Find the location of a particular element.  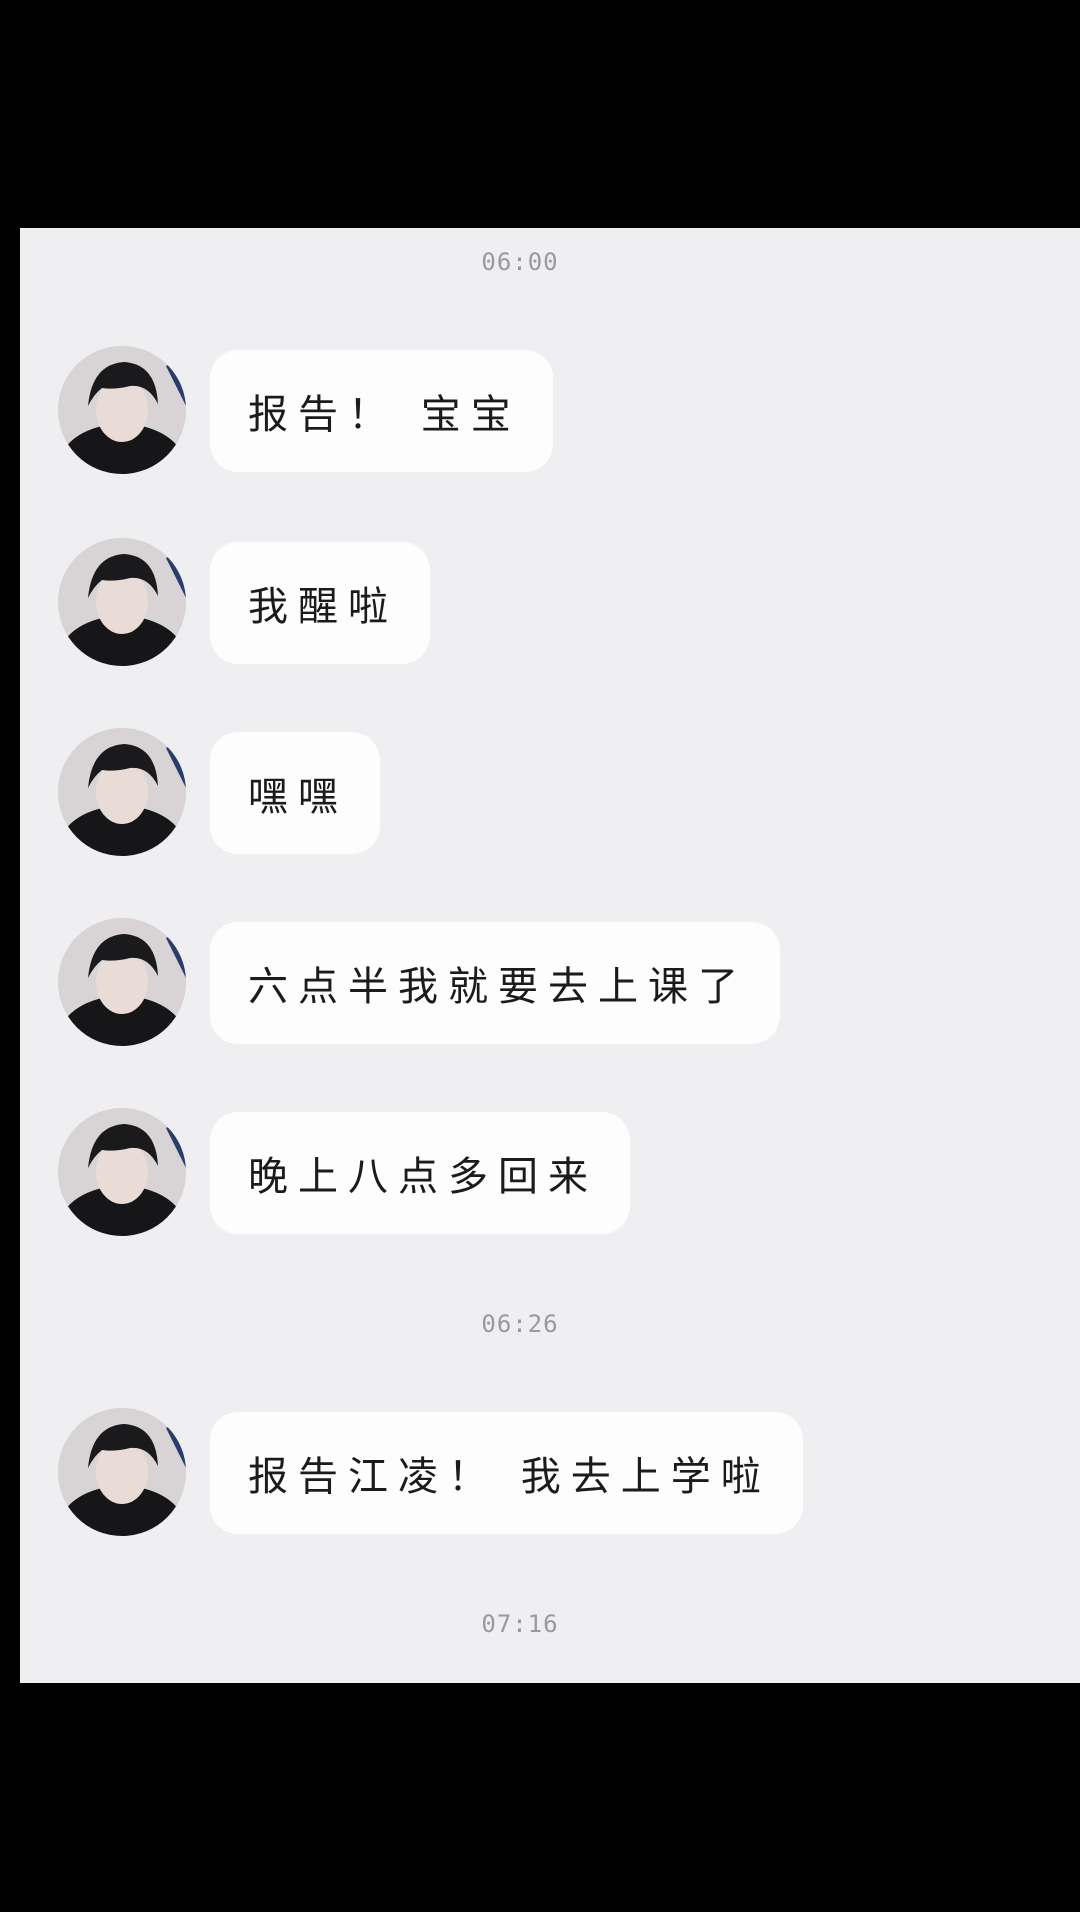

message-bubble: 报告！ 宝宝 is located at coordinates (381, 411).